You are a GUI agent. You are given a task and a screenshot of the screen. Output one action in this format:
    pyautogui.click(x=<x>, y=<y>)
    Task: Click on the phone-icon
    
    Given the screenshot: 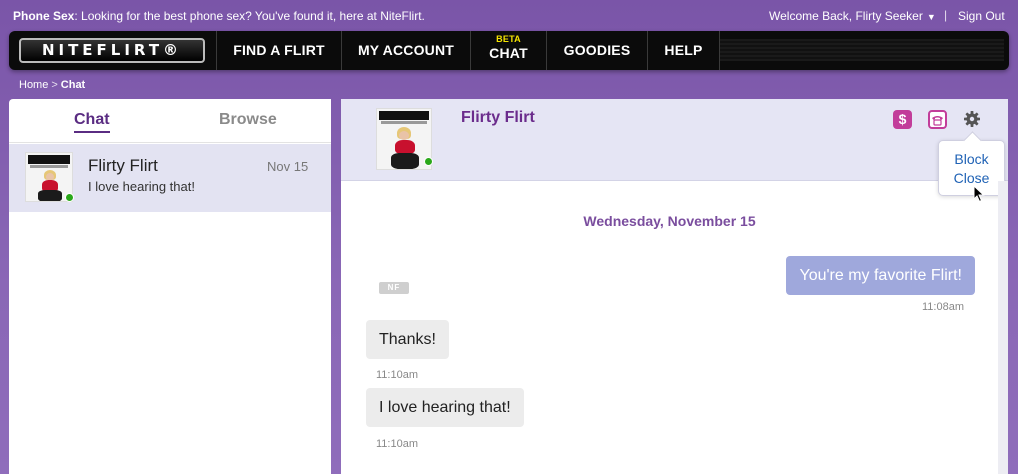 What is the action you would take?
    pyautogui.click(x=937, y=119)
    